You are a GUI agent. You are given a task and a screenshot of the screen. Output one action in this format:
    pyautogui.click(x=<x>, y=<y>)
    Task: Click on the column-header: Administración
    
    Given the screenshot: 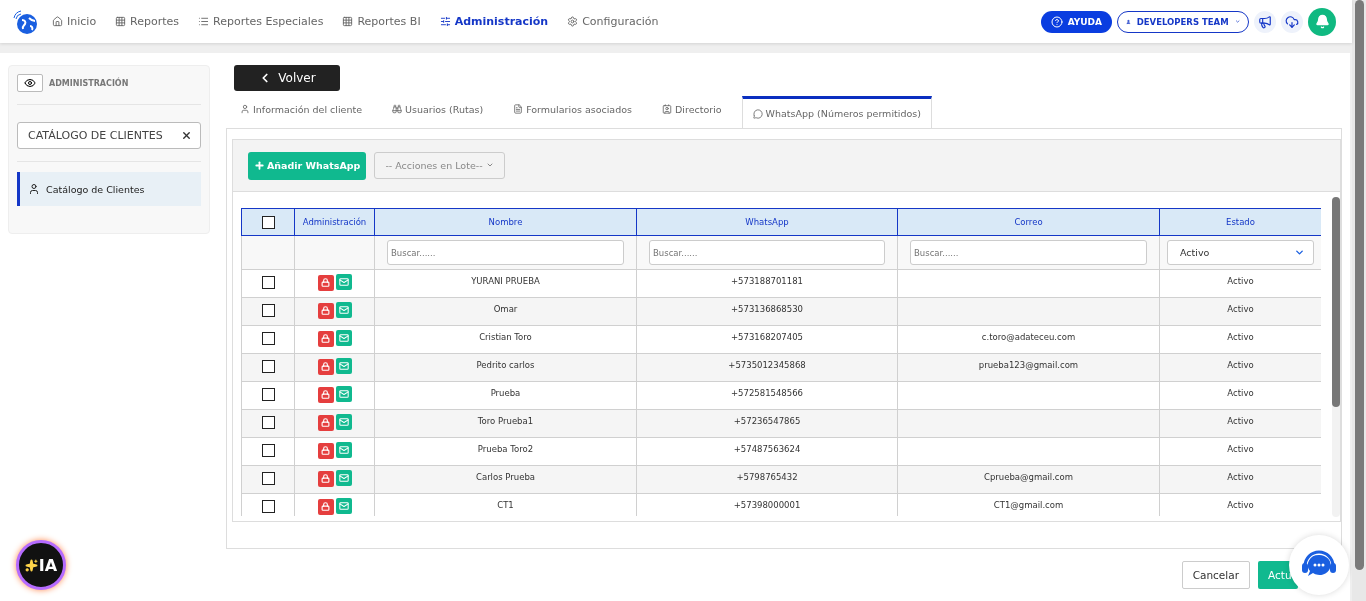 What is the action you would take?
    pyautogui.click(x=334, y=222)
    